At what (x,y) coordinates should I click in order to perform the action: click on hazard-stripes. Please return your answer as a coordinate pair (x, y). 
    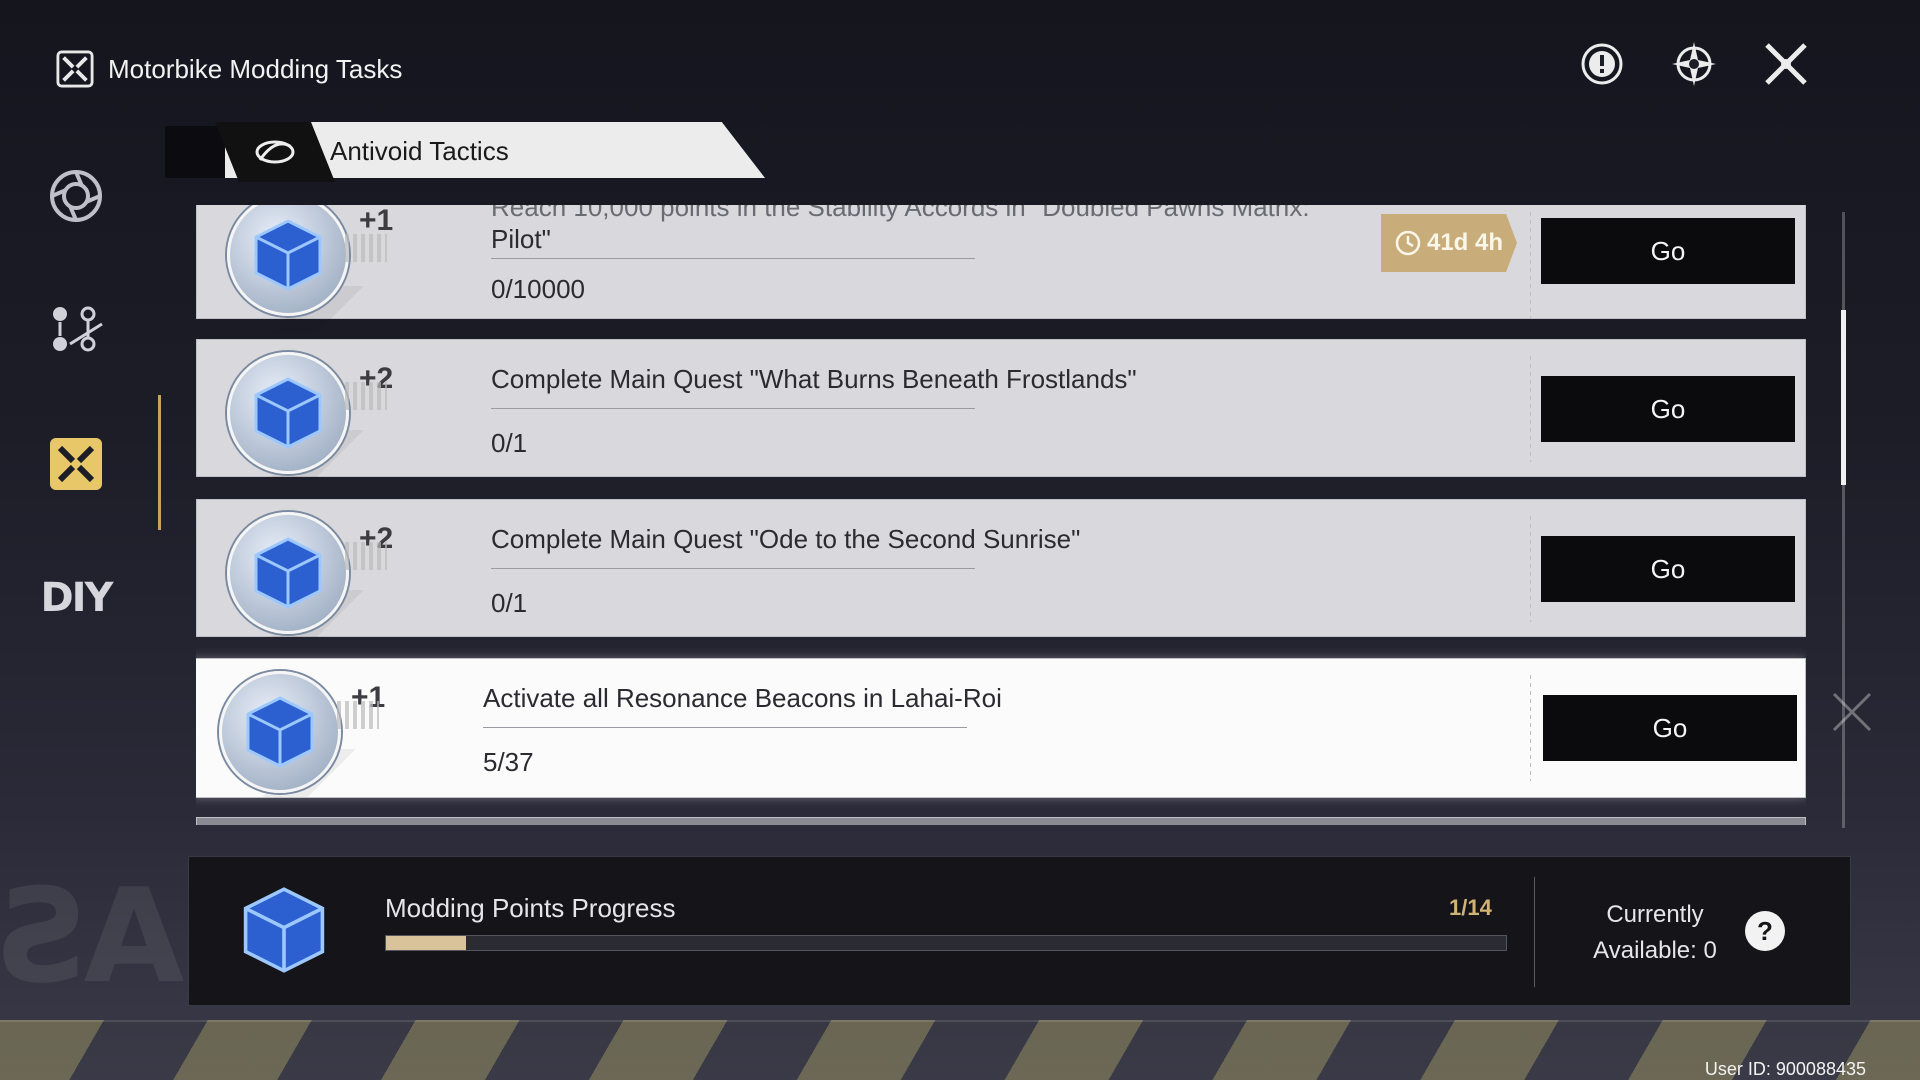
    Looking at the image, I should click on (960, 1050).